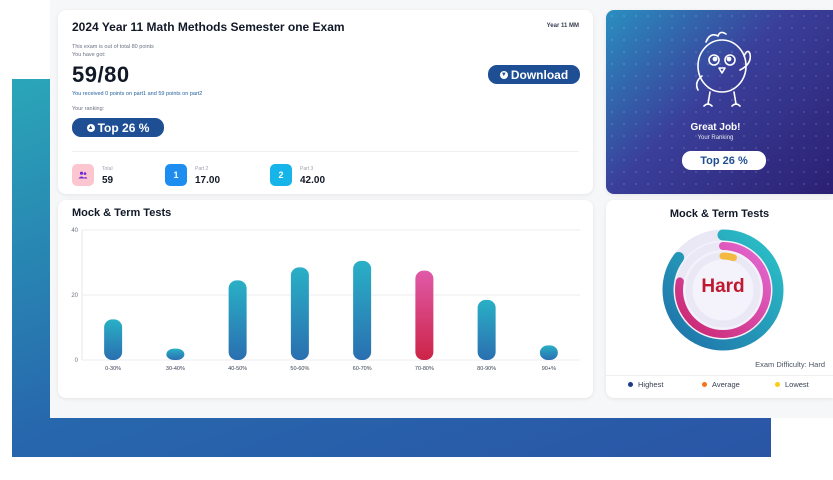 Image resolution: width=833 pixels, height=480 pixels. I want to click on bar-90+%, so click(548, 352).